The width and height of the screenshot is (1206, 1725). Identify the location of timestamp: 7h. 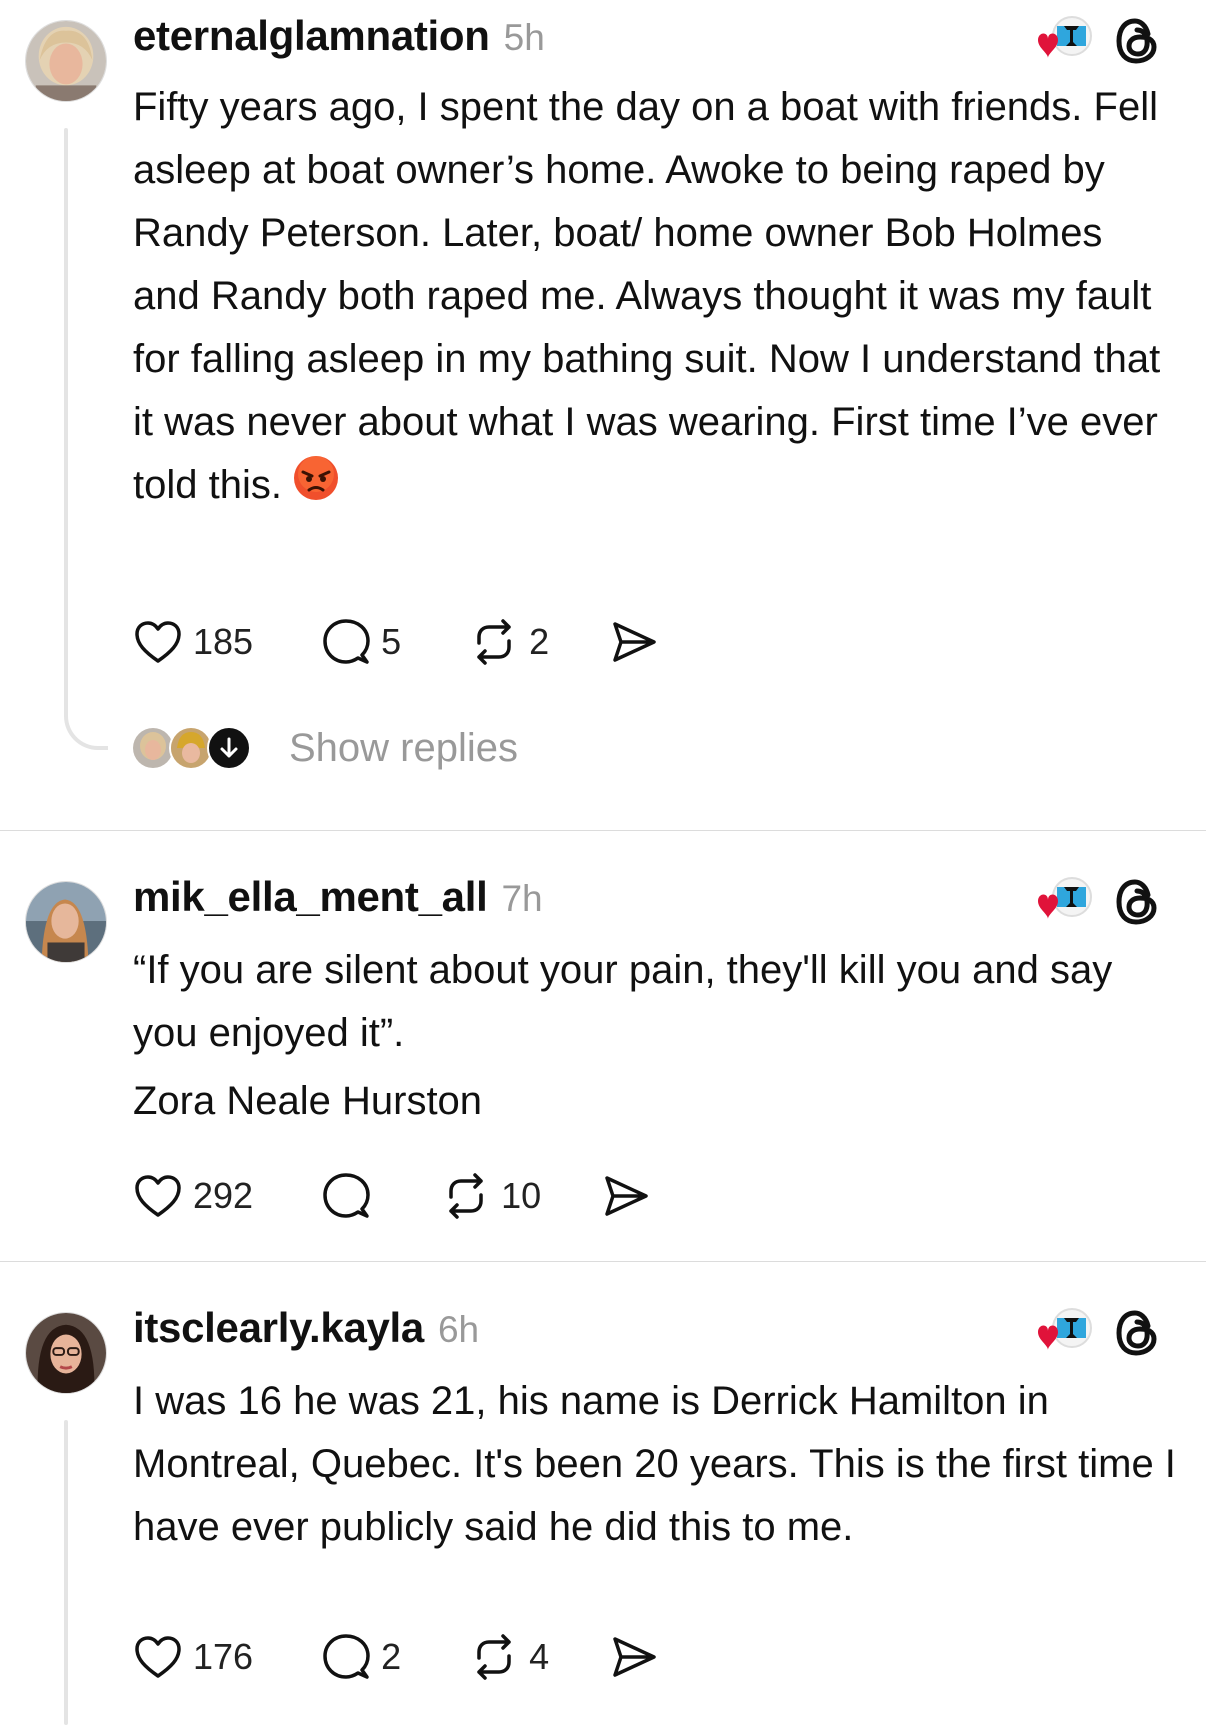
(522, 898).